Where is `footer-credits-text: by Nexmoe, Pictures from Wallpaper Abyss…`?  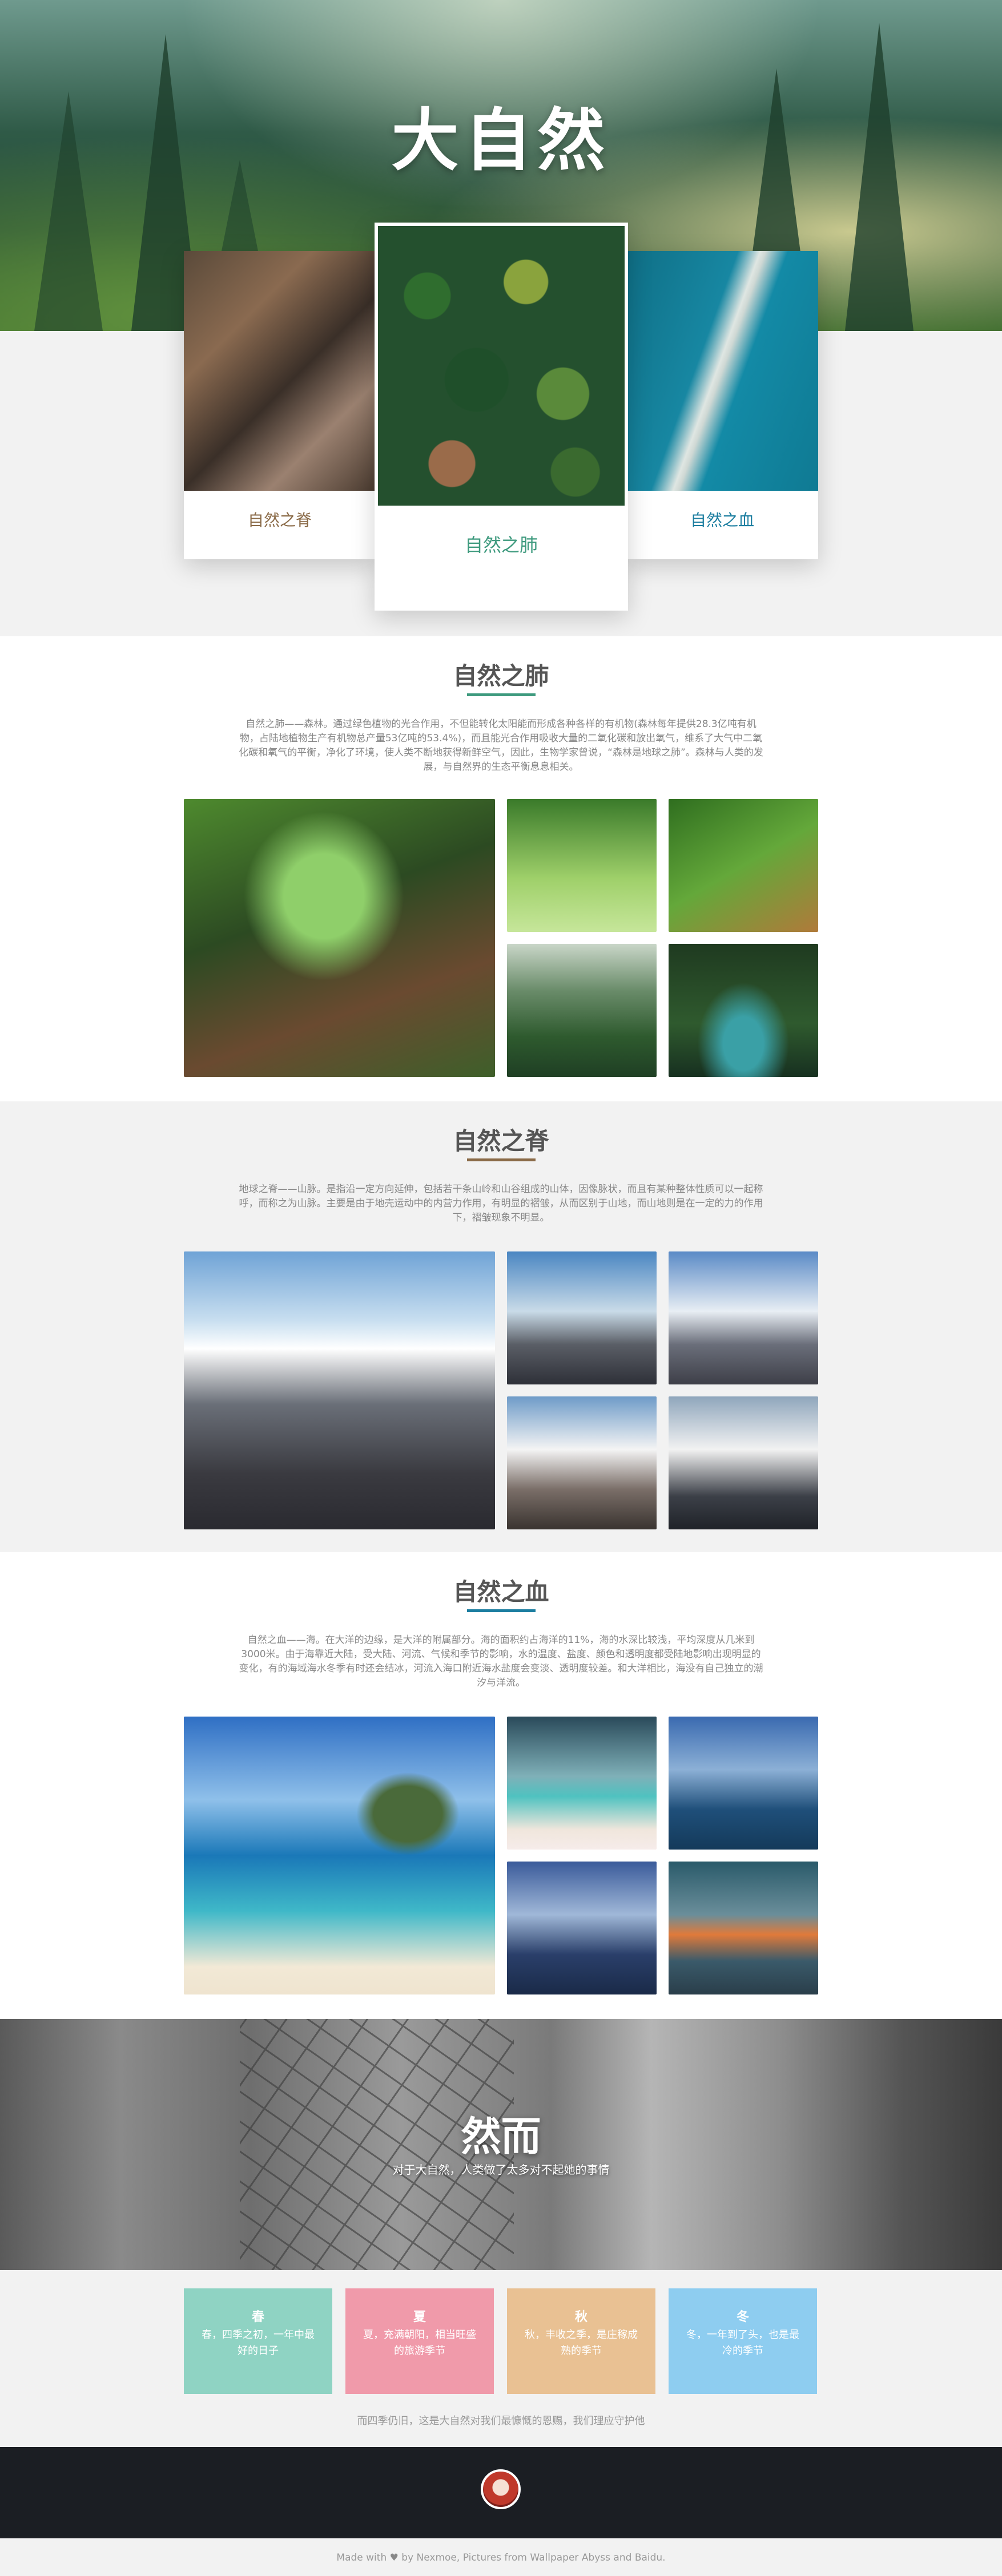
footer-credits-text: by Nexmoe, Pictures from Wallpaper Abyss… is located at coordinates (533, 2557).